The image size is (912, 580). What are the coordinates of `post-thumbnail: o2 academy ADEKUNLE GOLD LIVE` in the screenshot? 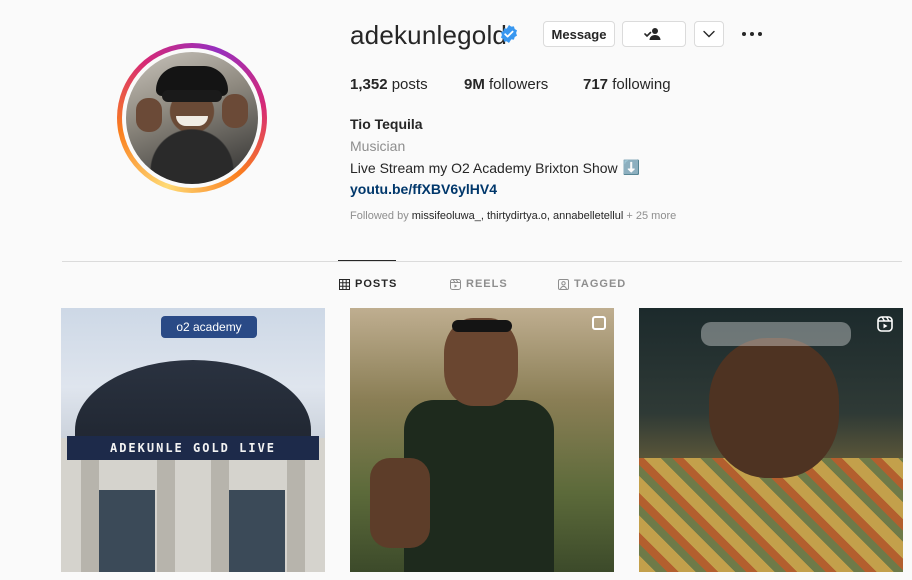 It's located at (193, 440).